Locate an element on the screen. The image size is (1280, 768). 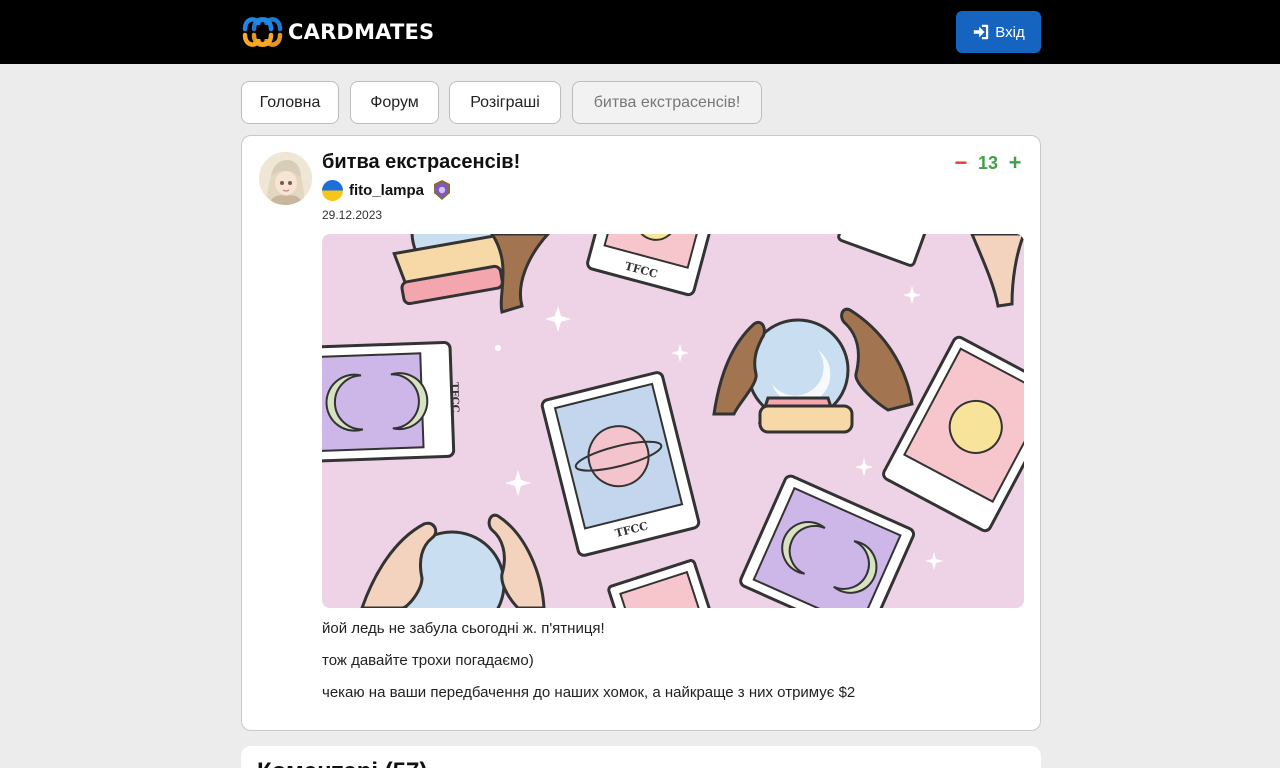
login-button: Вхід is located at coordinates (998, 32).